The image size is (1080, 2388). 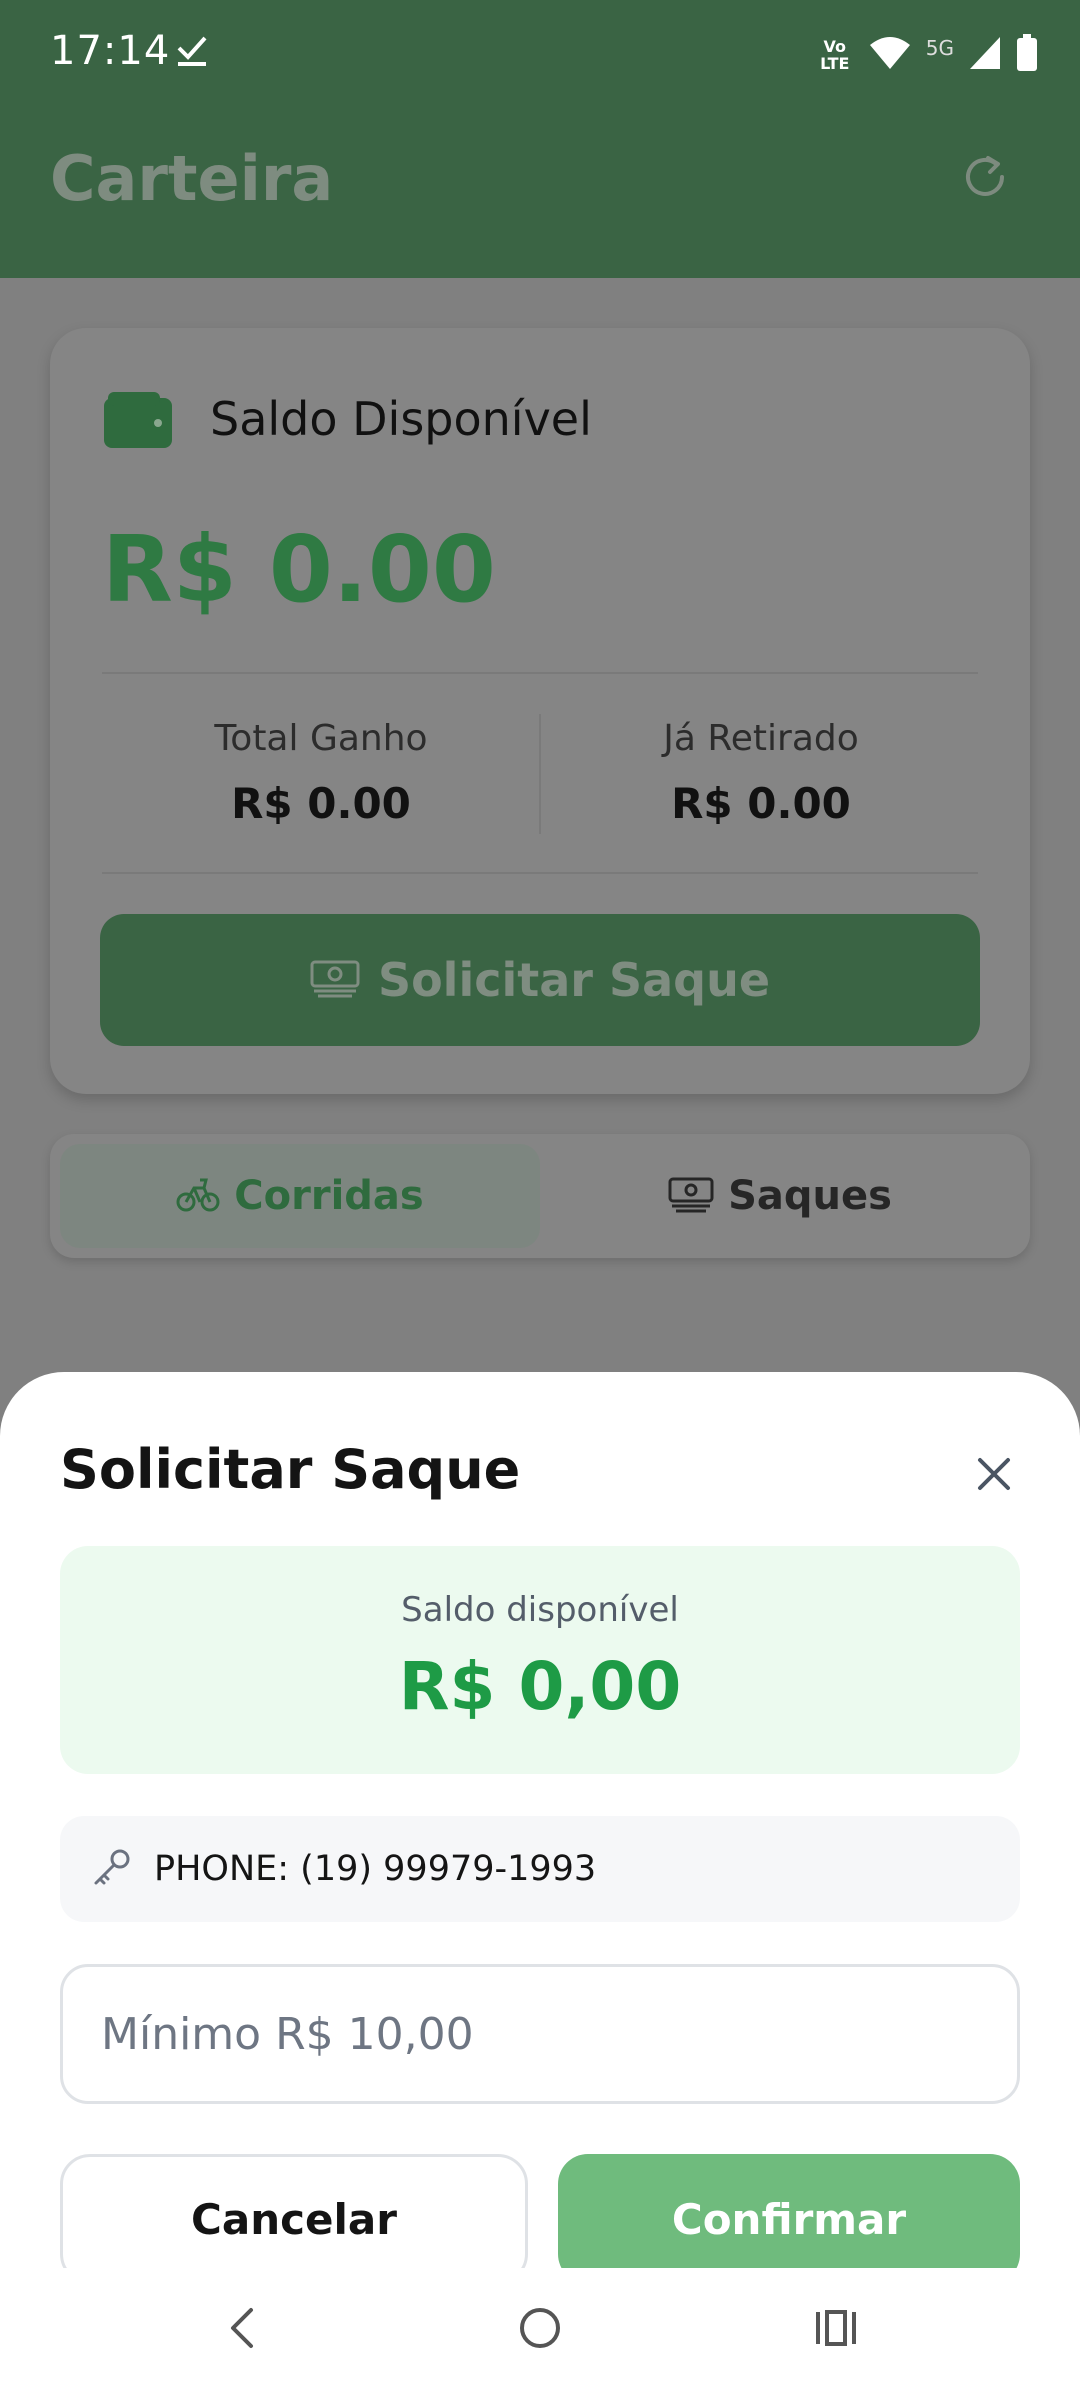 I want to click on available-balance-value: R$ 0,00, so click(x=540, y=1686).